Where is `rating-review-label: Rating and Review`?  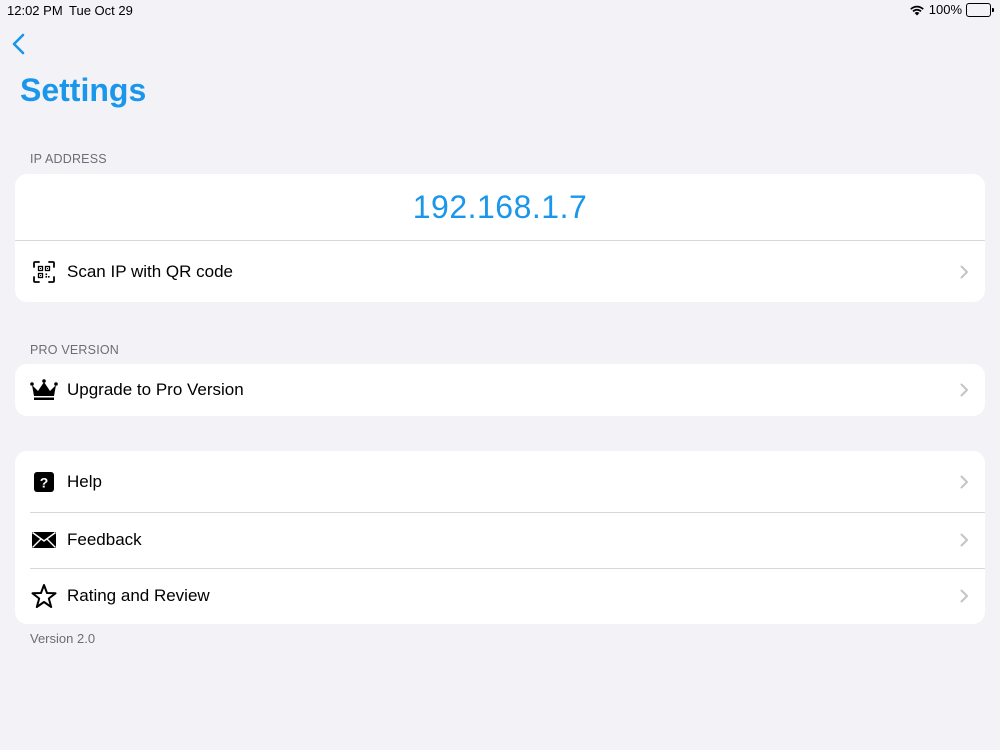
rating-review-label: Rating and Review is located at coordinates (138, 595).